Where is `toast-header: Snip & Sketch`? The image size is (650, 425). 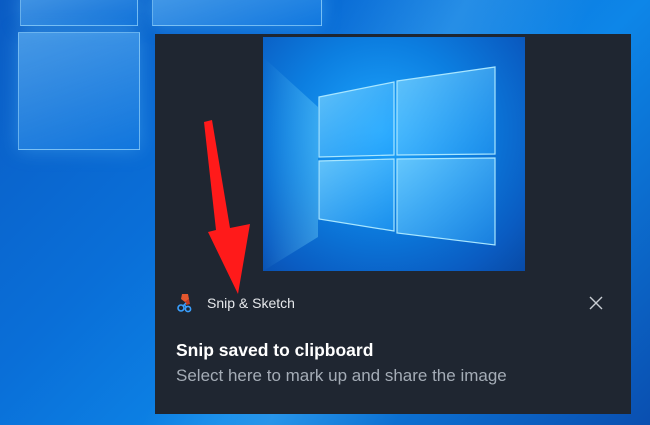
toast-header: Snip & Sketch is located at coordinates (235, 303).